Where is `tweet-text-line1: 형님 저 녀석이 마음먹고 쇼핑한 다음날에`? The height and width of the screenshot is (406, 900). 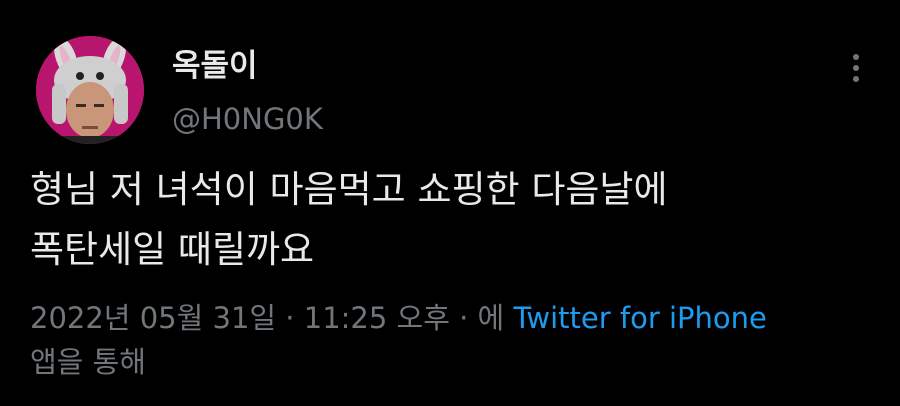 tweet-text-line1: 형님 저 녀석이 마음먹고 쇼핑한 다음날에 is located at coordinates (349, 189).